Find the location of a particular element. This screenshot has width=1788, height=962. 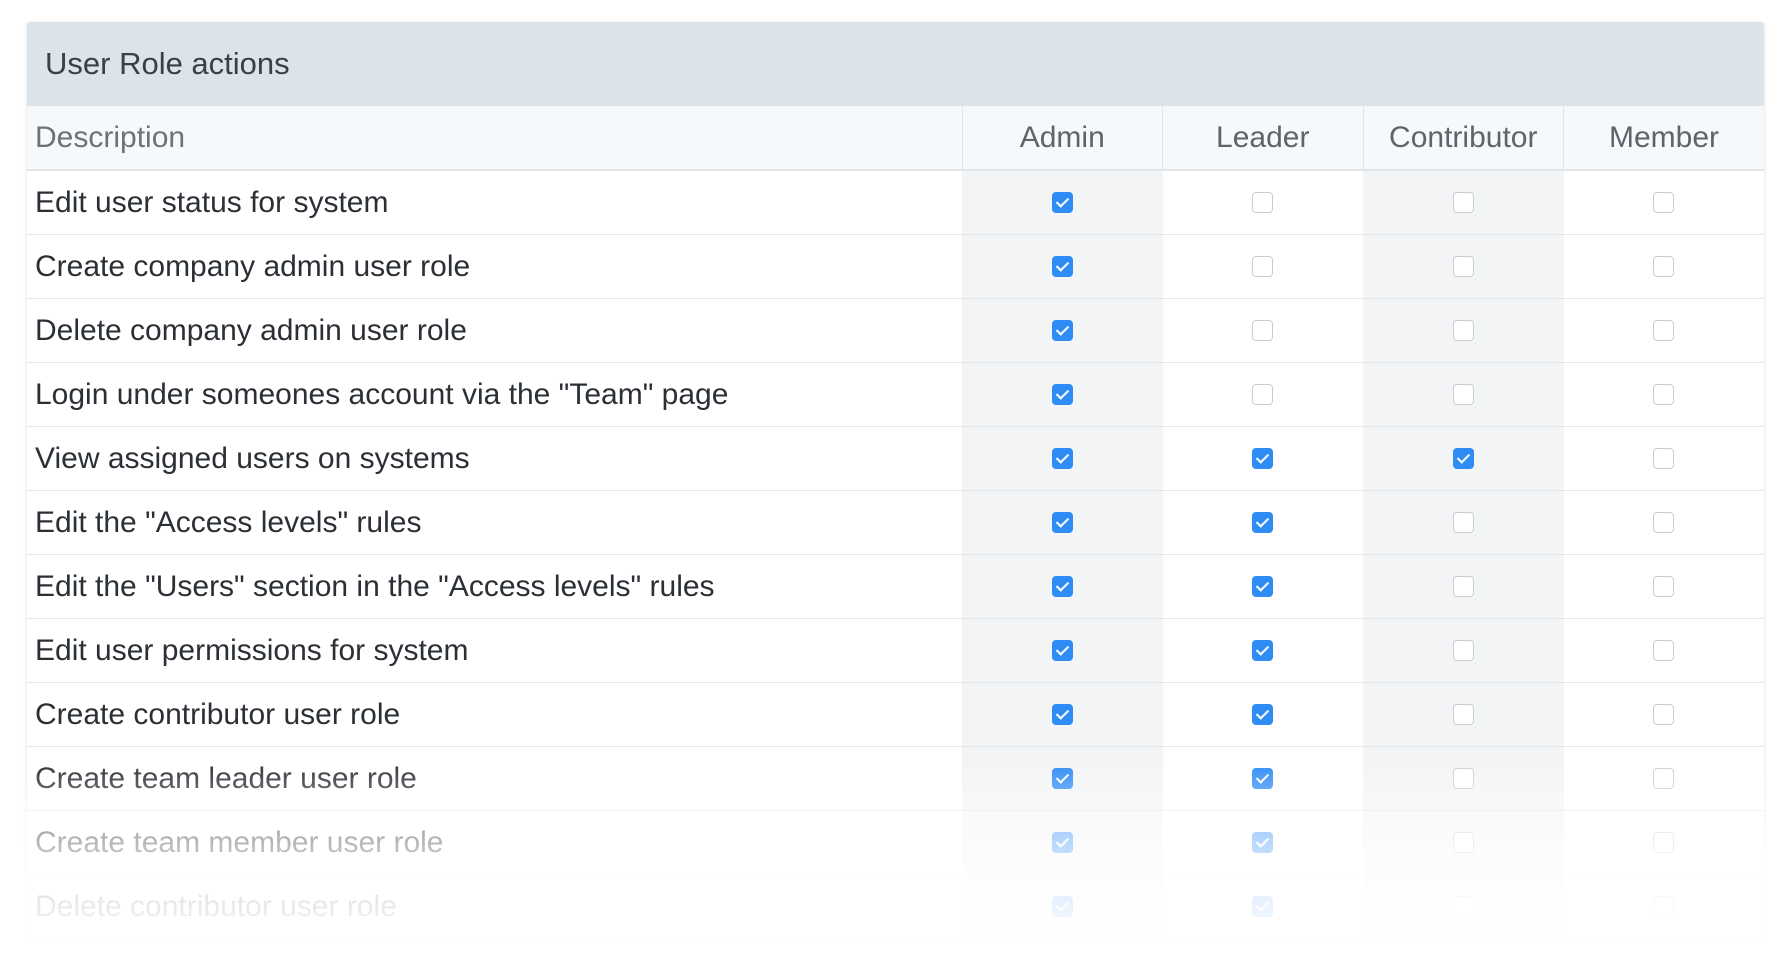

permission-description: Edit user permissions for system is located at coordinates (494, 650).